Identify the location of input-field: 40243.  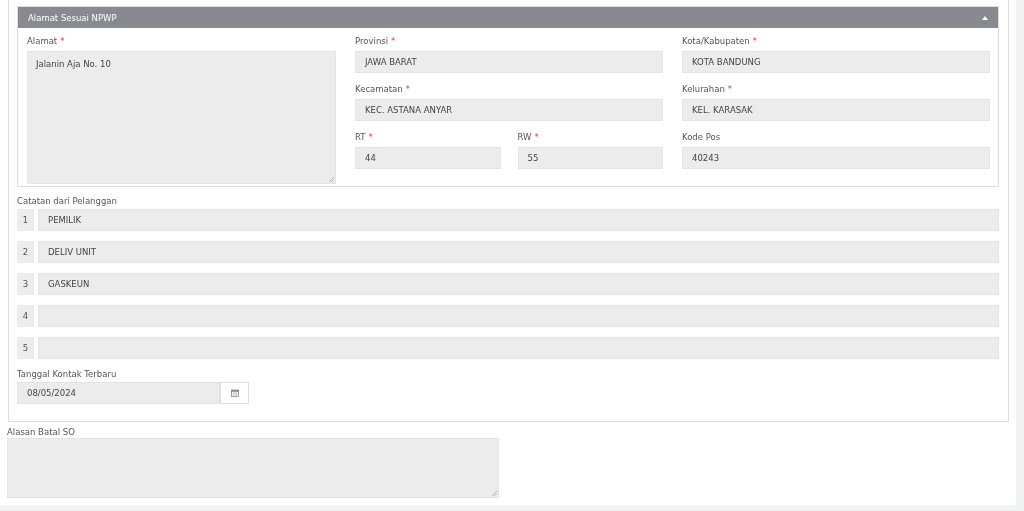
(836, 158).